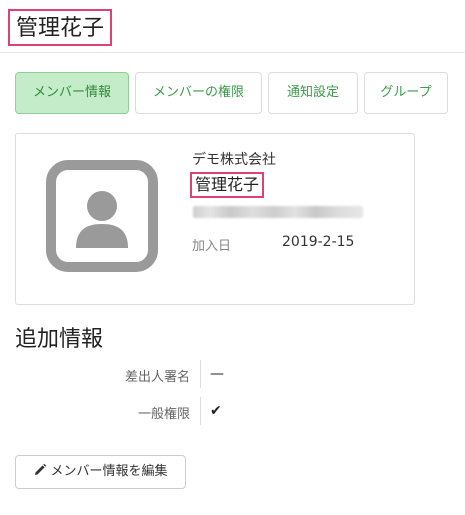 This screenshot has height=515, width=465. Describe the element at coordinates (60, 27) in the screenshot. I see `page-title: 管理花子` at that location.